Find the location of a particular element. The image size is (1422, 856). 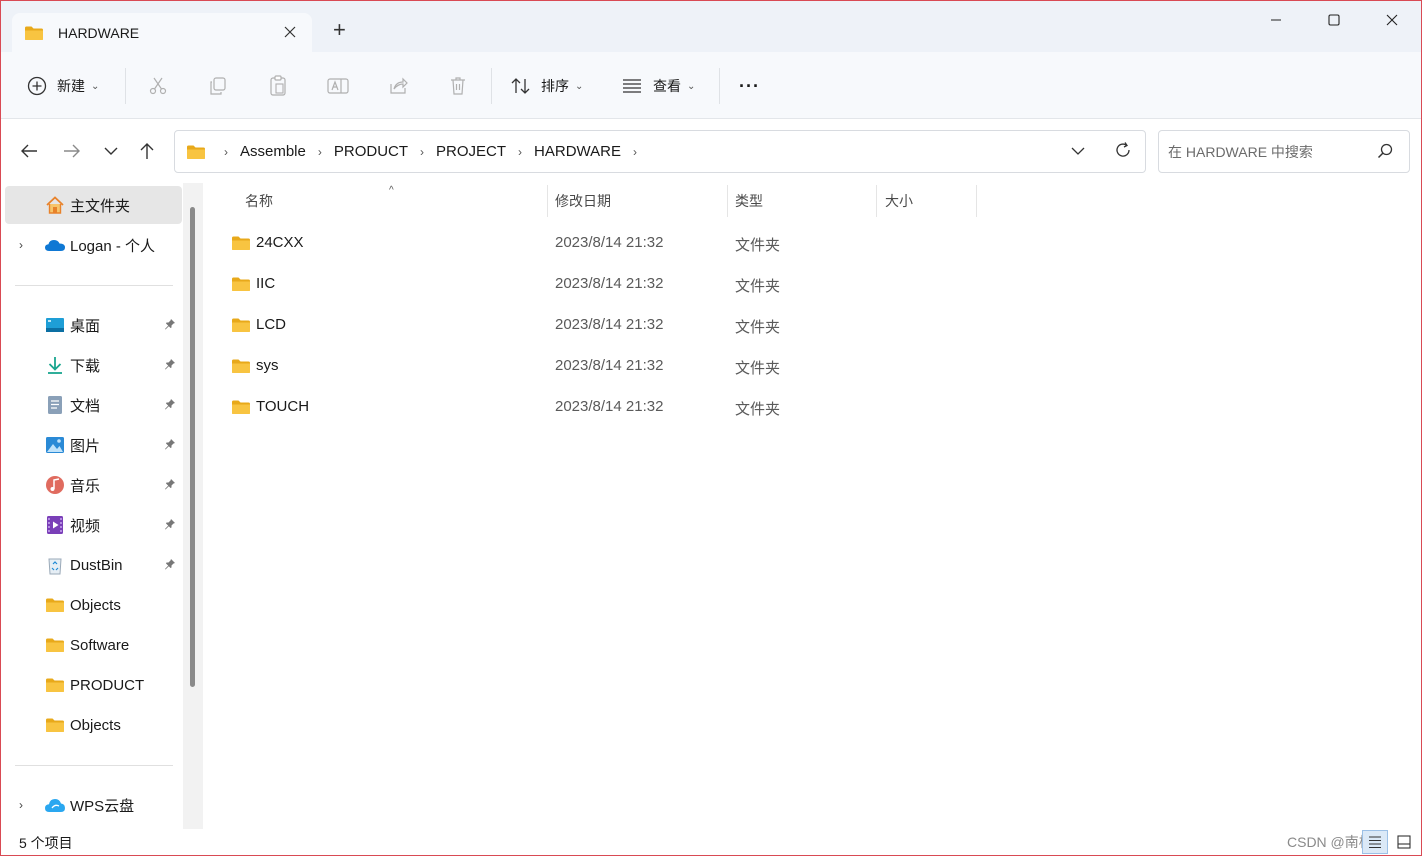

sidebar-item-documents: 文档 is located at coordinates (93, 405).